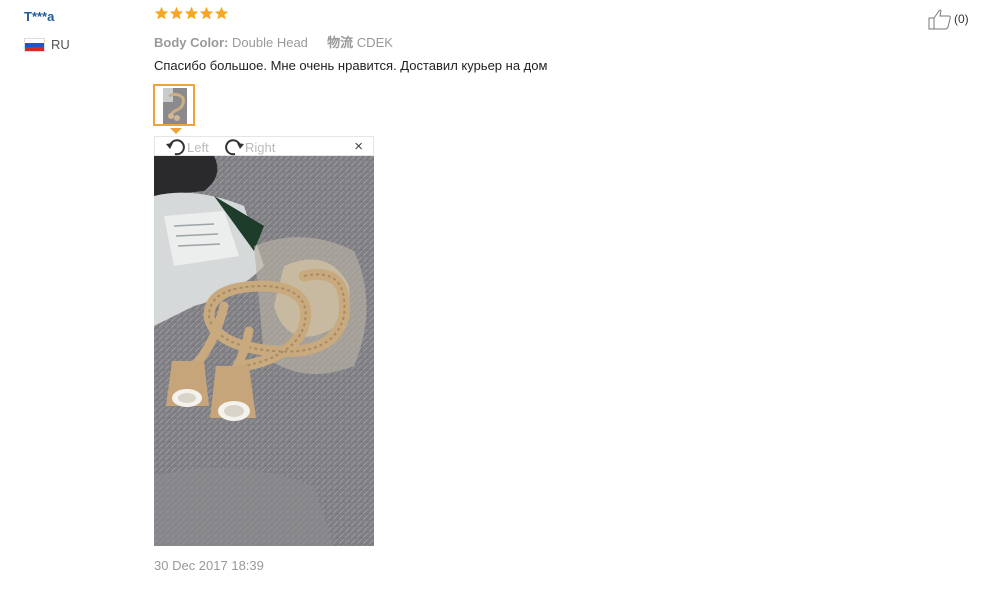 The image size is (1000, 589). What do you see at coordinates (234, 147) in the screenshot?
I see `rotate-right-icon` at bounding box center [234, 147].